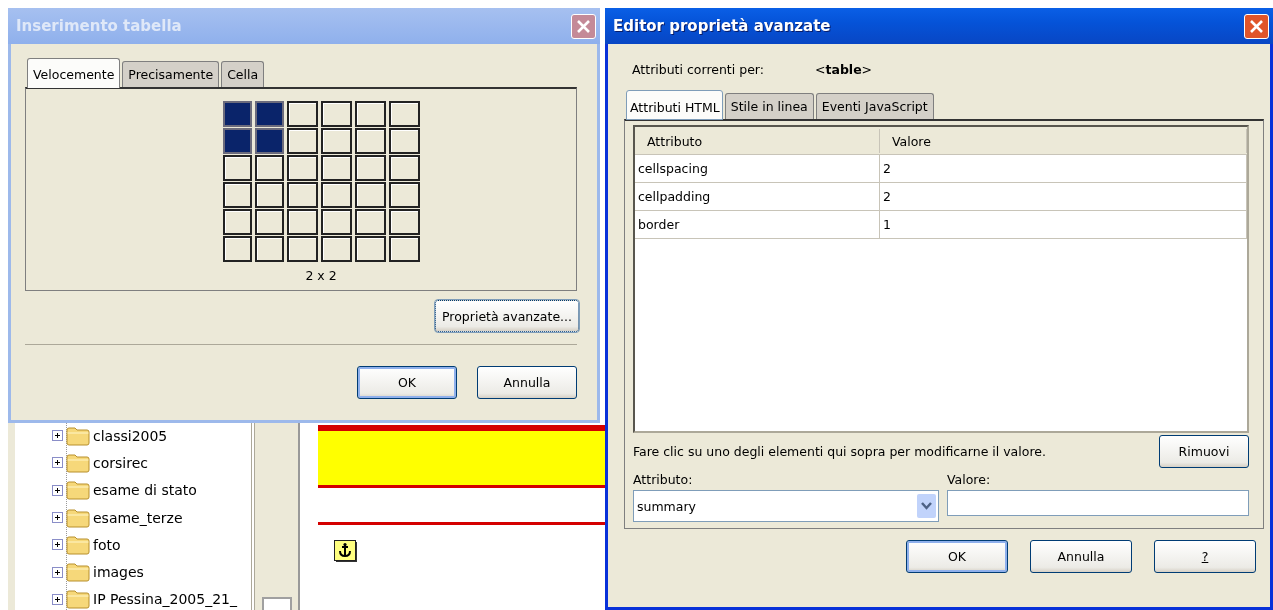  What do you see at coordinates (757, 196) in the screenshot?
I see `table-cell: cellpadding` at bounding box center [757, 196].